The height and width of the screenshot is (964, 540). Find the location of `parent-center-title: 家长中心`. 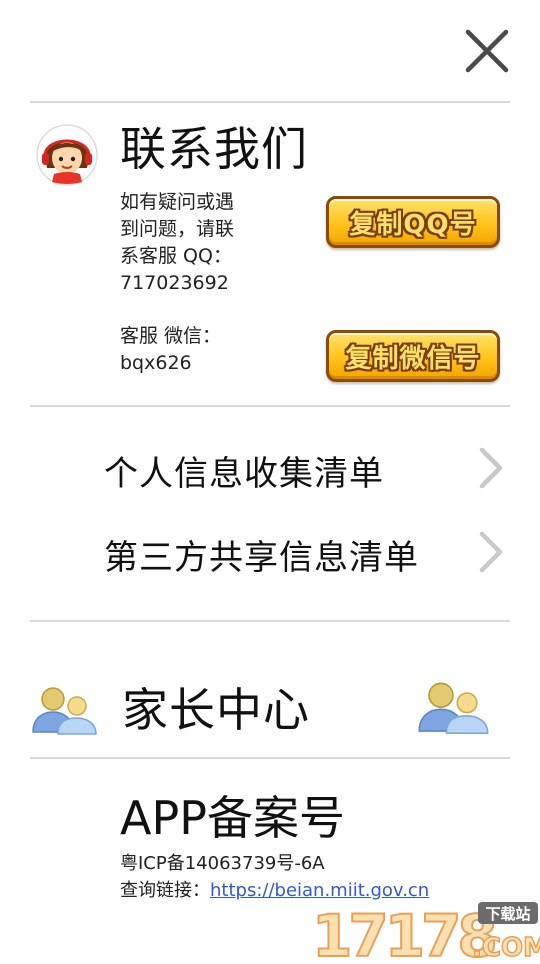

parent-center-title: 家长中心 is located at coordinates (216, 710).